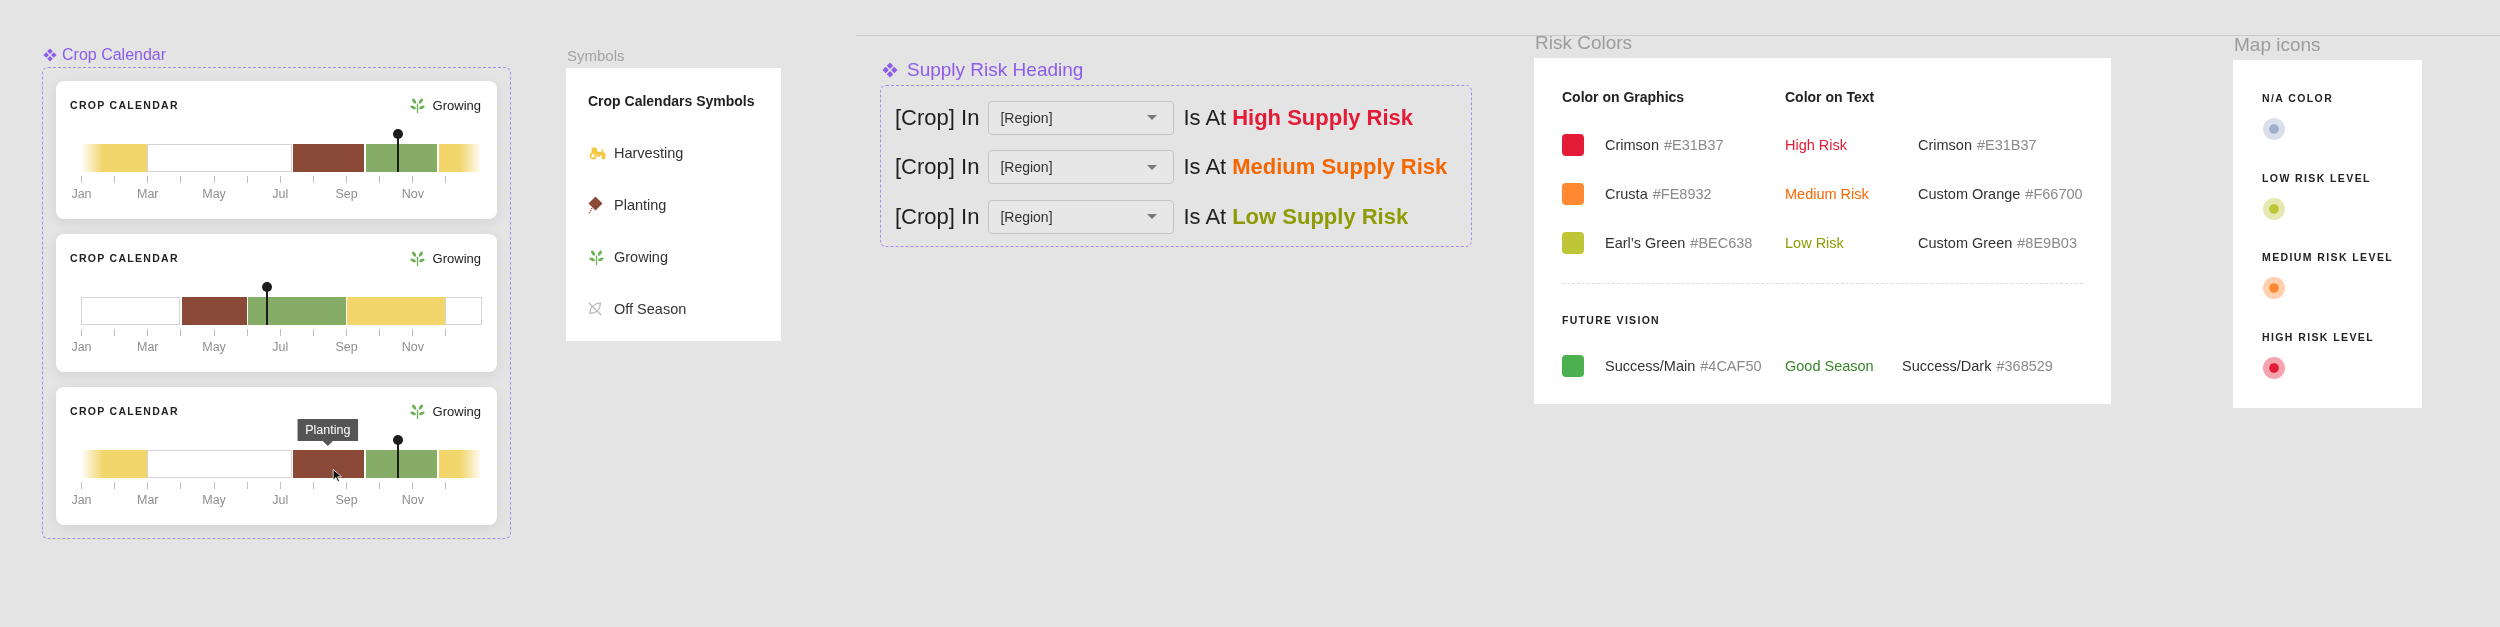 The height and width of the screenshot is (627, 2500). I want to click on legend-label: Harvesting, so click(649, 153).